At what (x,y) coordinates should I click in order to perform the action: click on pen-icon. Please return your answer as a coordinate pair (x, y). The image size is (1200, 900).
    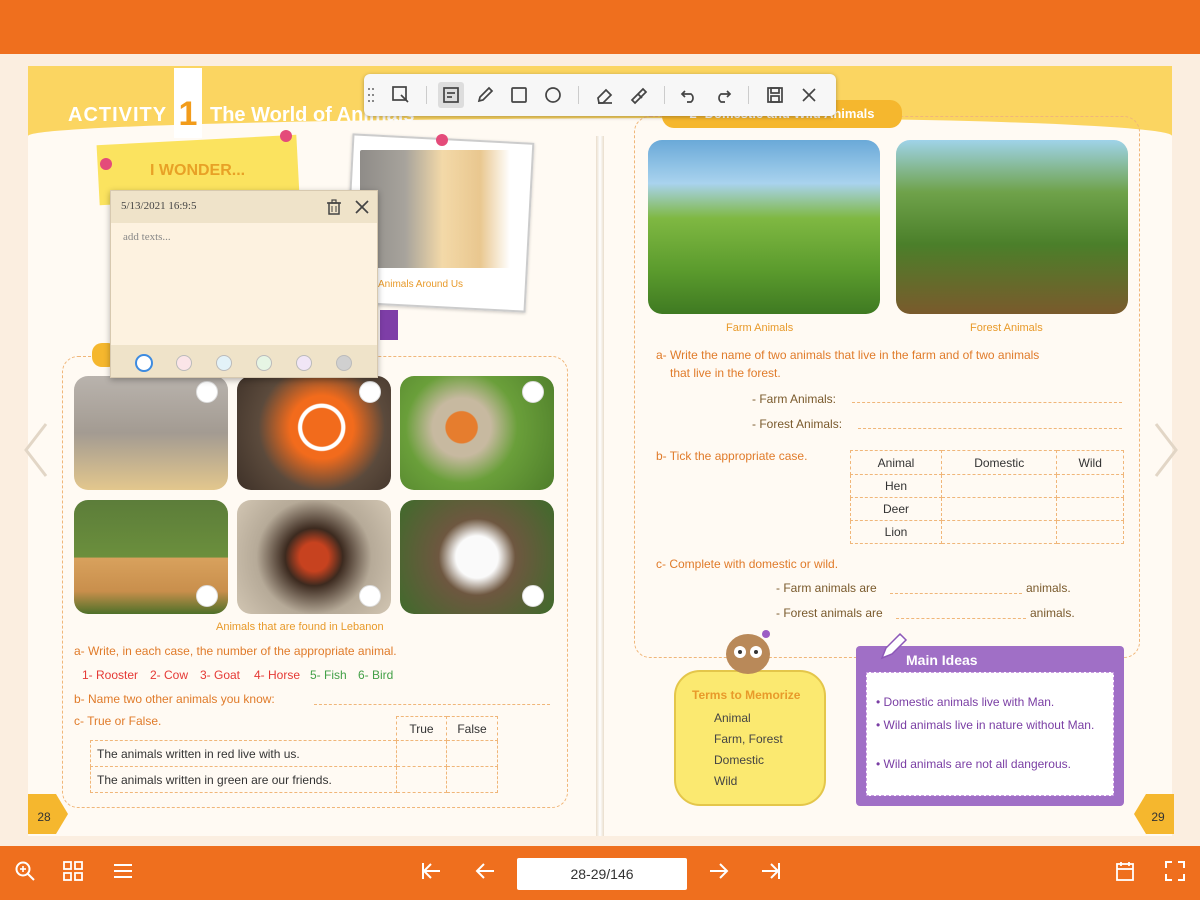
    Looking at the image, I should click on (485, 95).